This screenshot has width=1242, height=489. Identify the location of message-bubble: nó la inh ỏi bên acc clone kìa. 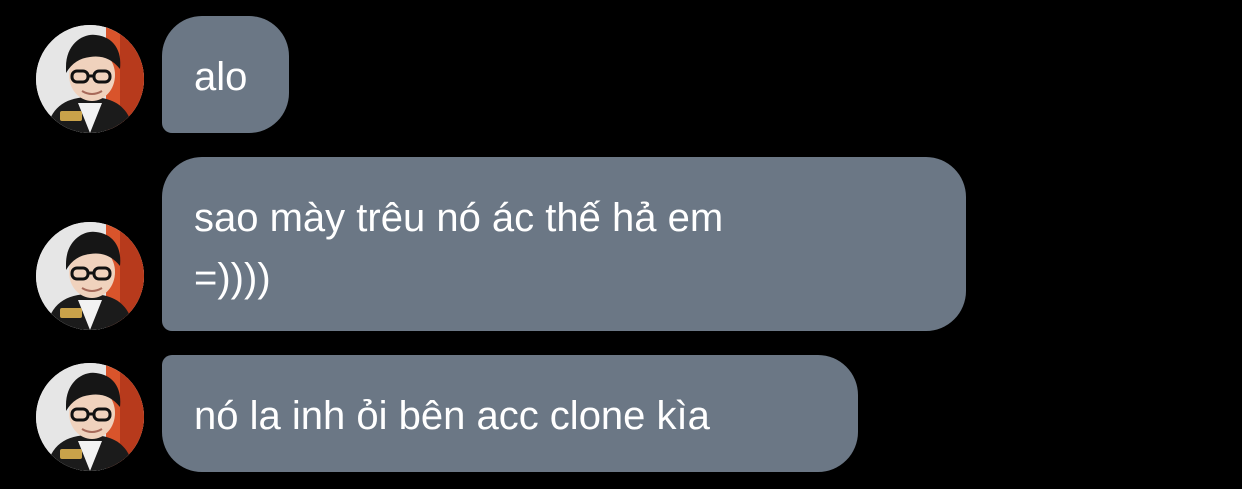
(510, 413).